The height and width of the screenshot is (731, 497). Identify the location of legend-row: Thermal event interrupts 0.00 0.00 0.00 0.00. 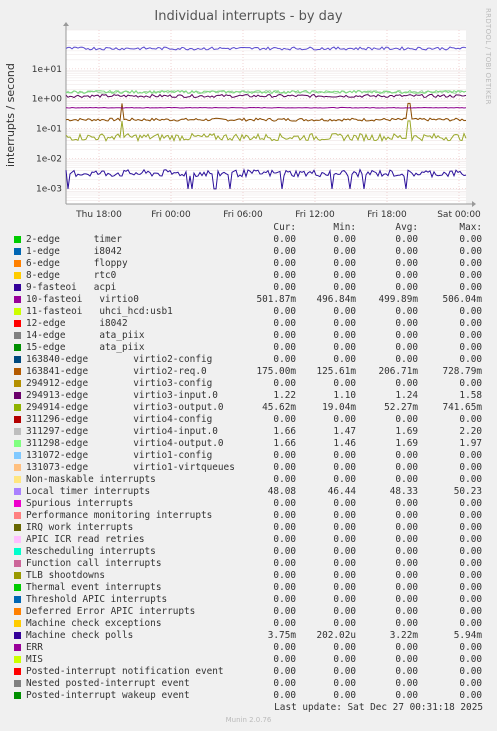
(248, 588).